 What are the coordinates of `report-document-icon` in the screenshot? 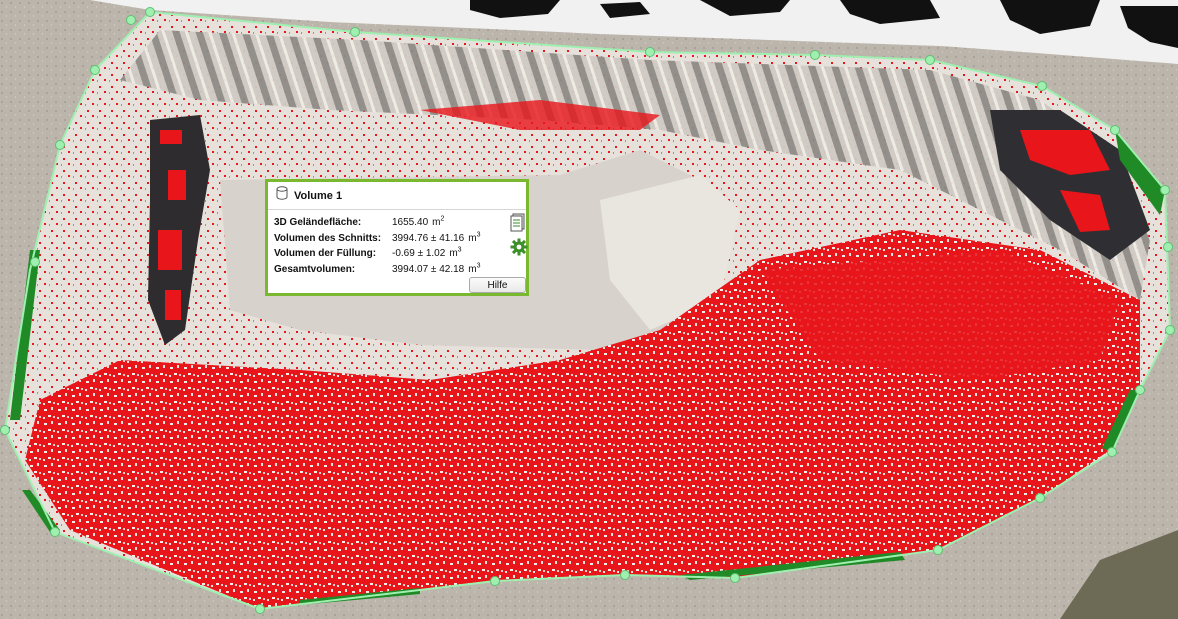 It's located at (518, 223).